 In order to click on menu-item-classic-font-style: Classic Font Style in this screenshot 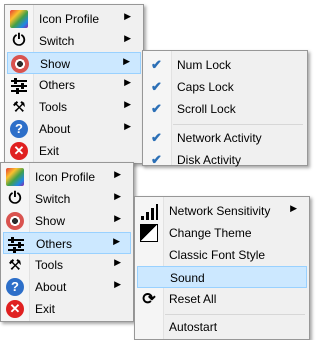, I will do `click(222, 255)`.